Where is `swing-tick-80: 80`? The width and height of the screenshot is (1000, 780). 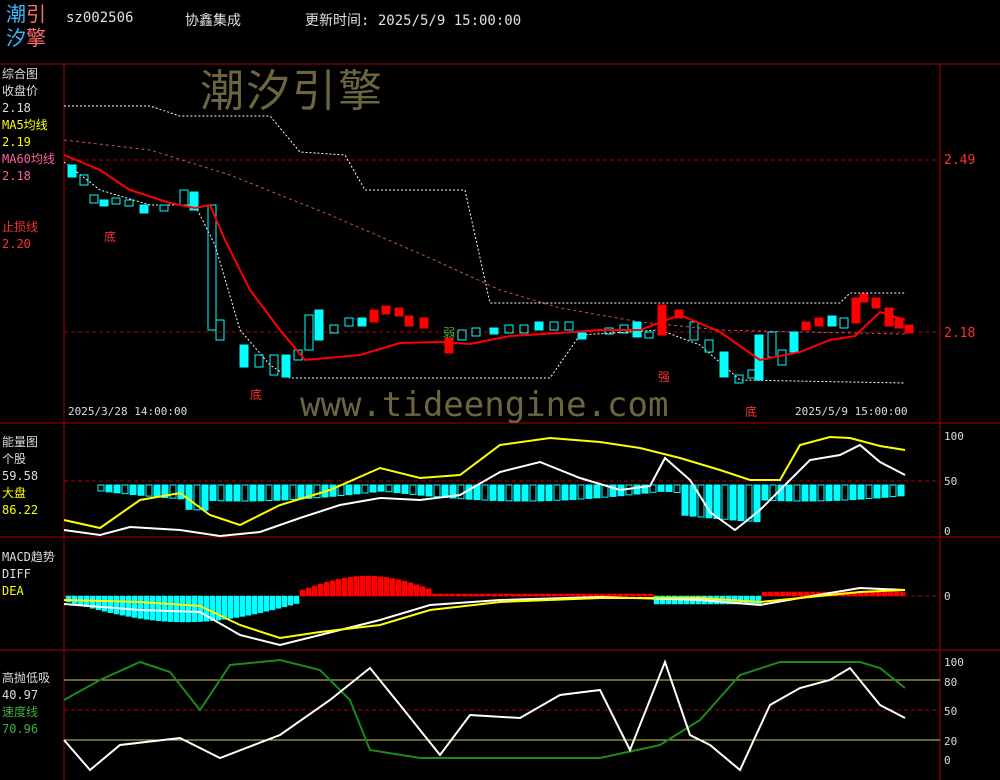 swing-tick-80: 80 is located at coordinates (951, 682).